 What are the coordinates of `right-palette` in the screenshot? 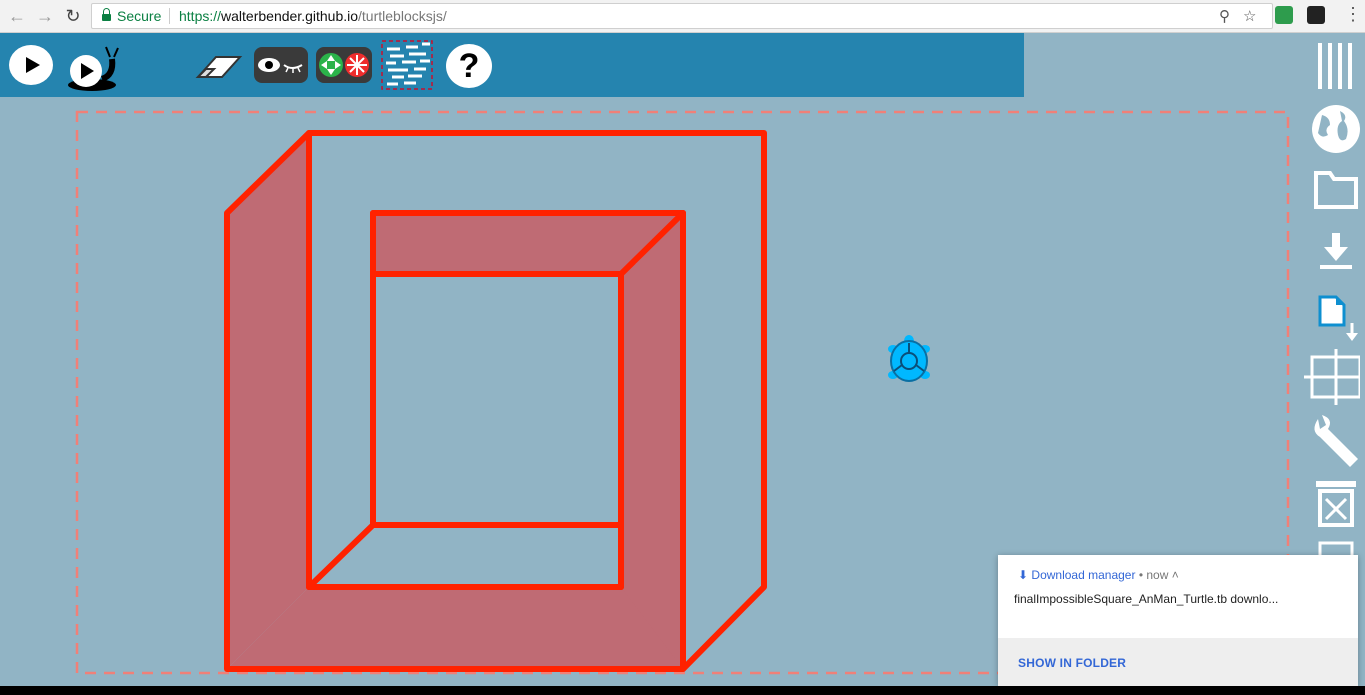 It's located at (1332, 313).